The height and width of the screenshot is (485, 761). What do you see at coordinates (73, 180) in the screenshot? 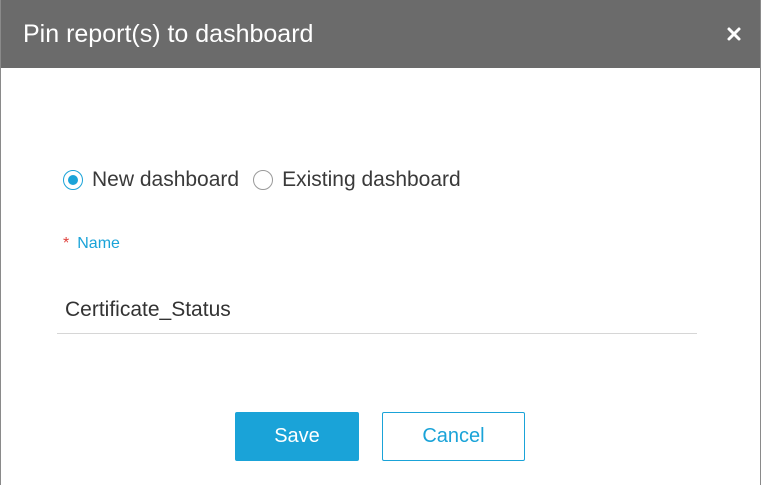
I see `radio-button-checked` at bounding box center [73, 180].